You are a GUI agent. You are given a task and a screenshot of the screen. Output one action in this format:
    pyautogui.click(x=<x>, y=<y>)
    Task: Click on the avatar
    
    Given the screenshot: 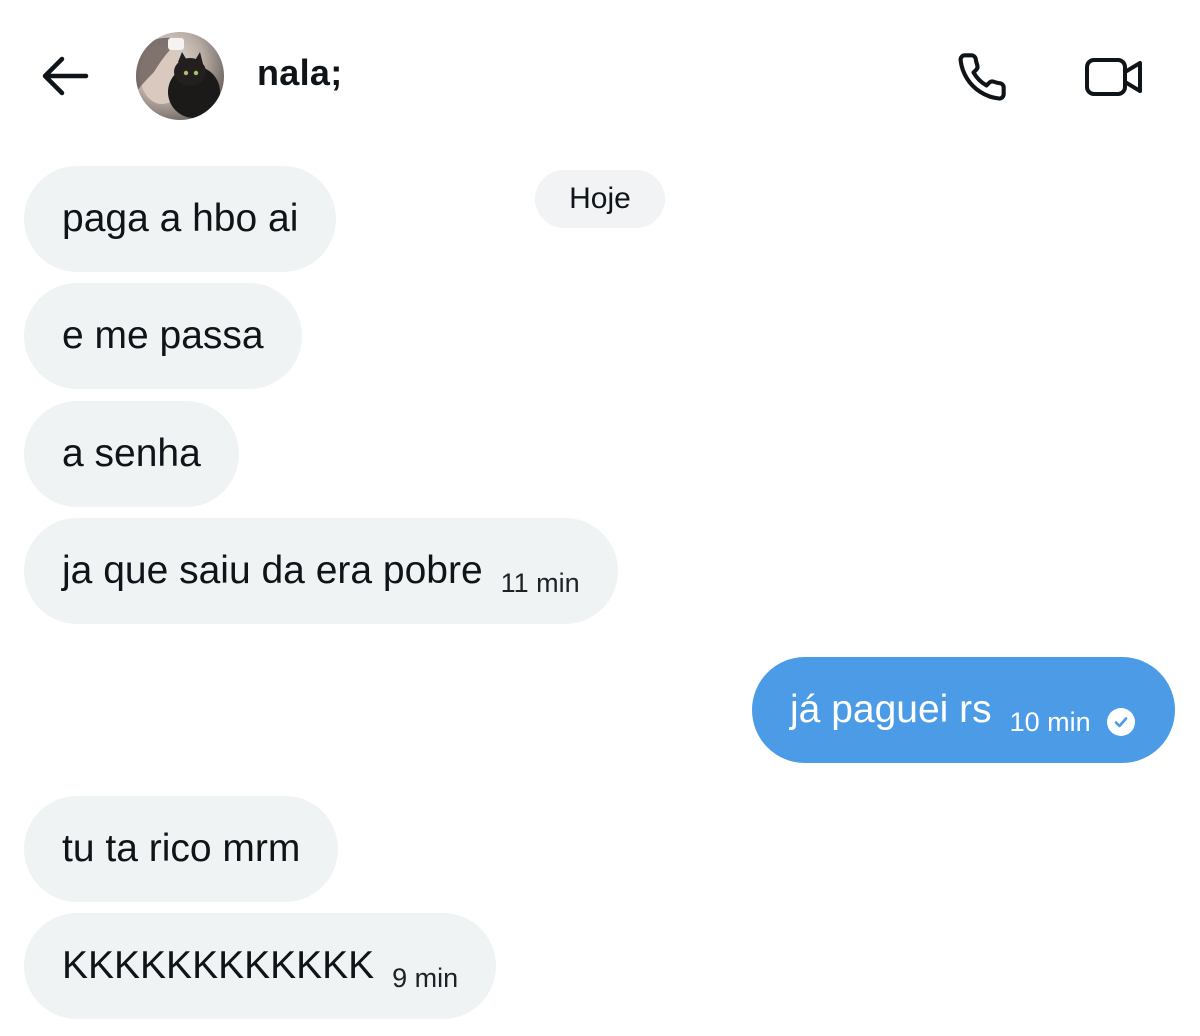 What is the action you would take?
    pyautogui.click(x=180, y=76)
    